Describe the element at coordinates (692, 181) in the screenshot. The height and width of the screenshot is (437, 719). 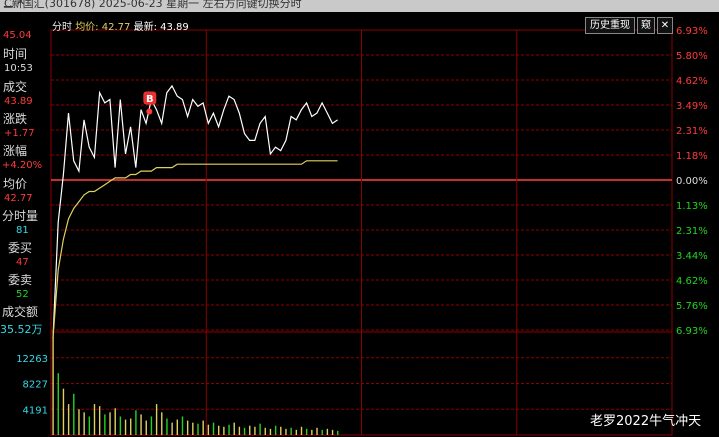
I see `pct-tick-label: 0.00%` at that location.